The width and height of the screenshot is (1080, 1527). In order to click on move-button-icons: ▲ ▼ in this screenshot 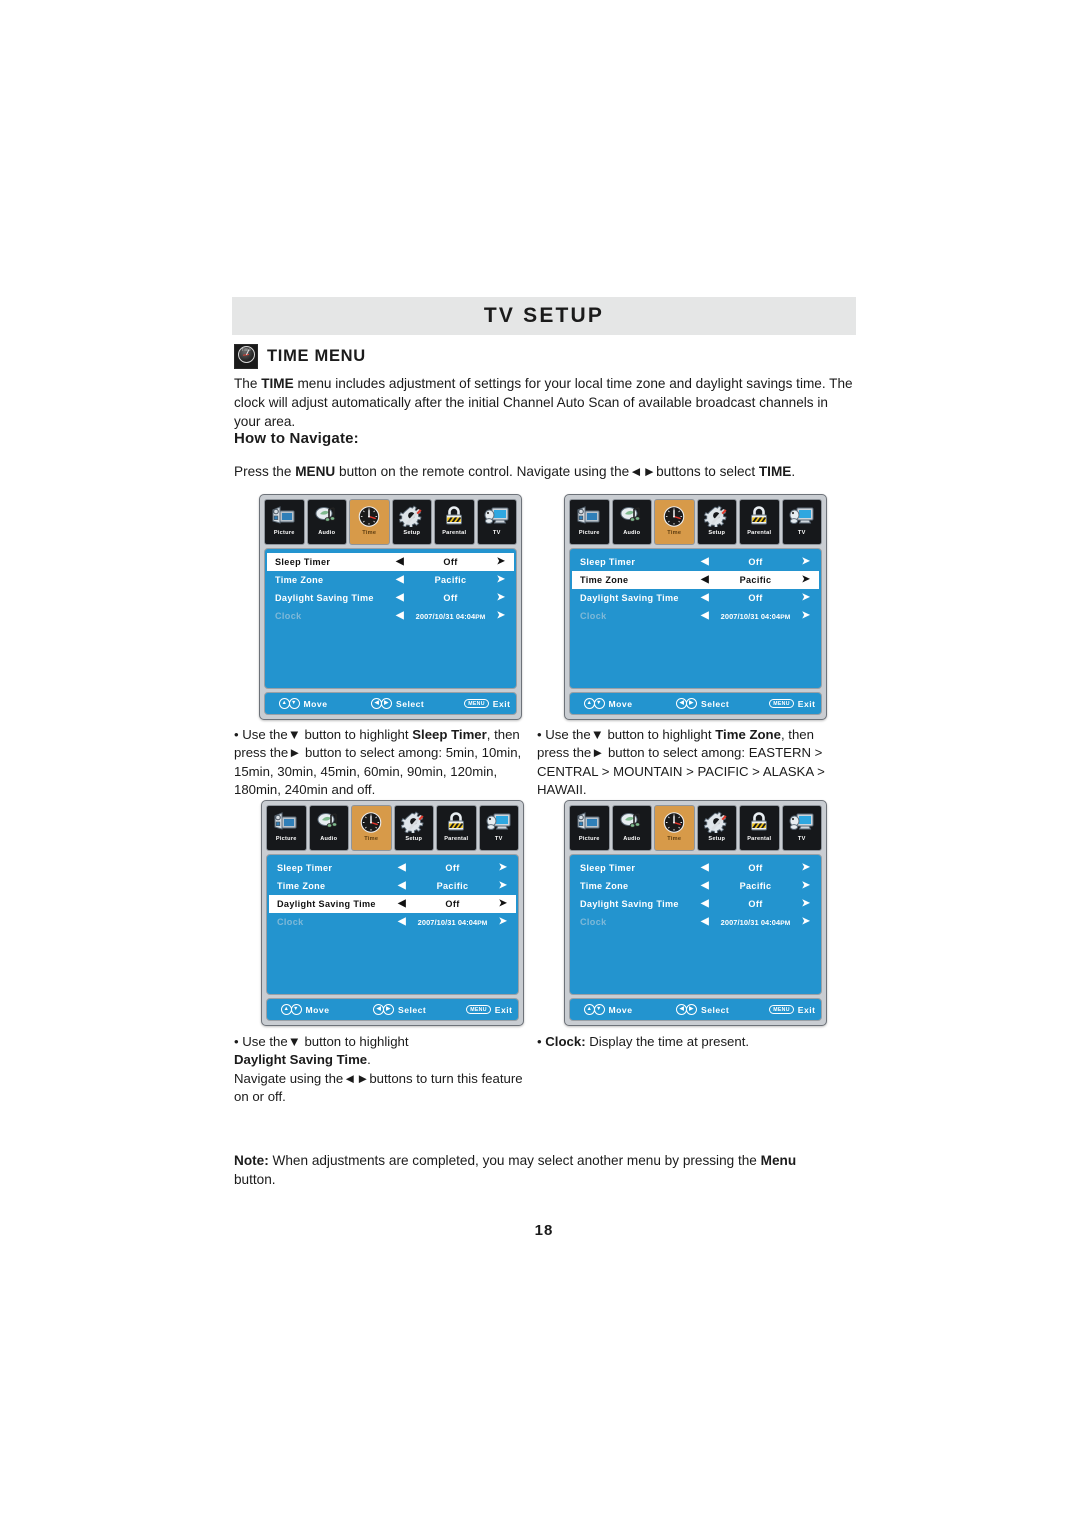, I will do `click(289, 703)`.